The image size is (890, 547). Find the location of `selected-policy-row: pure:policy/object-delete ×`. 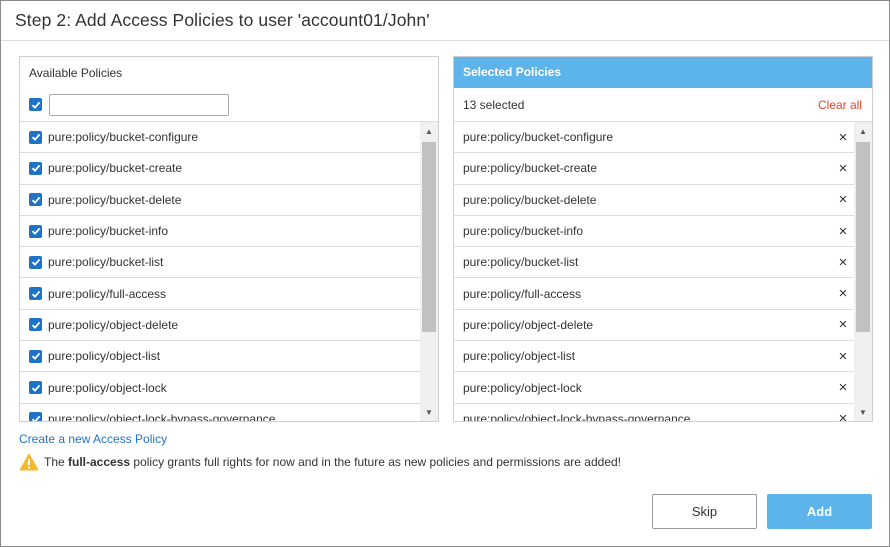

selected-policy-row: pure:policy/object-delete × is located at coordinates (654, 326).